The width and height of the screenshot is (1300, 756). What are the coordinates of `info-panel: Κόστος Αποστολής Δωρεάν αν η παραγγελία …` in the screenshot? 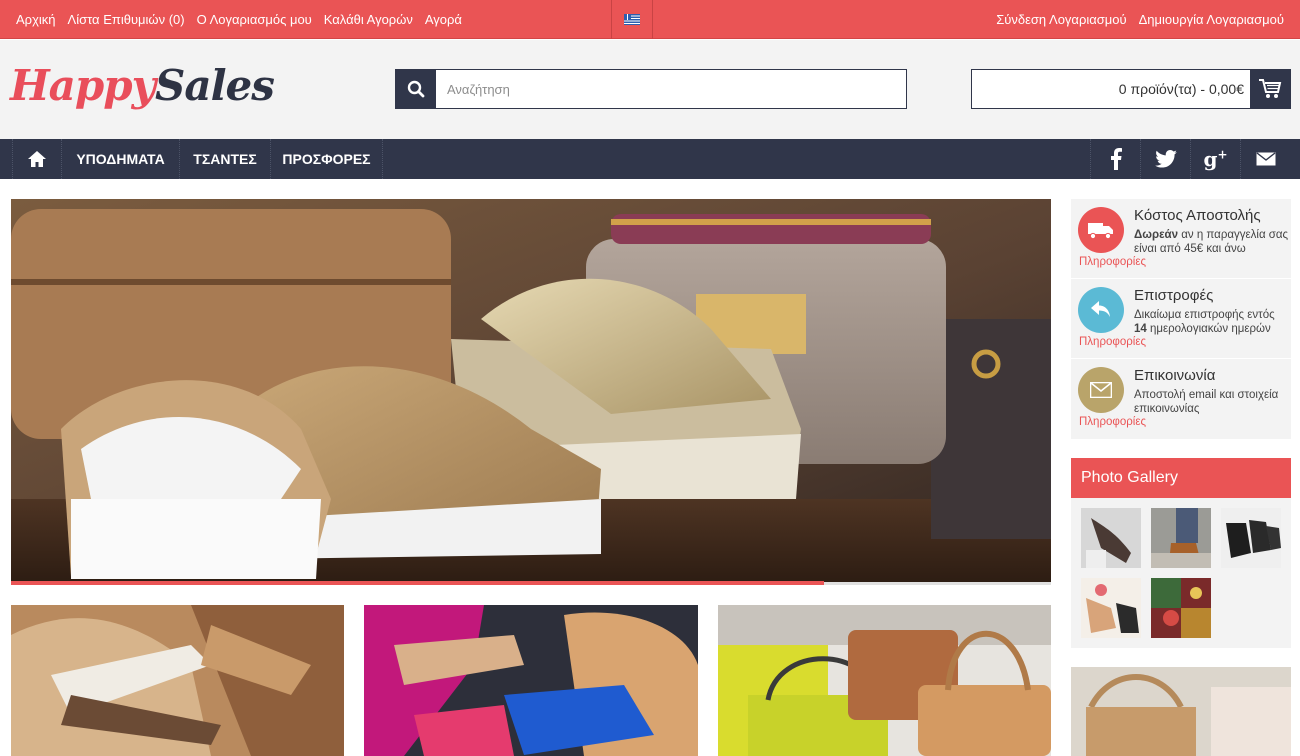 It's located at (1181, 319).